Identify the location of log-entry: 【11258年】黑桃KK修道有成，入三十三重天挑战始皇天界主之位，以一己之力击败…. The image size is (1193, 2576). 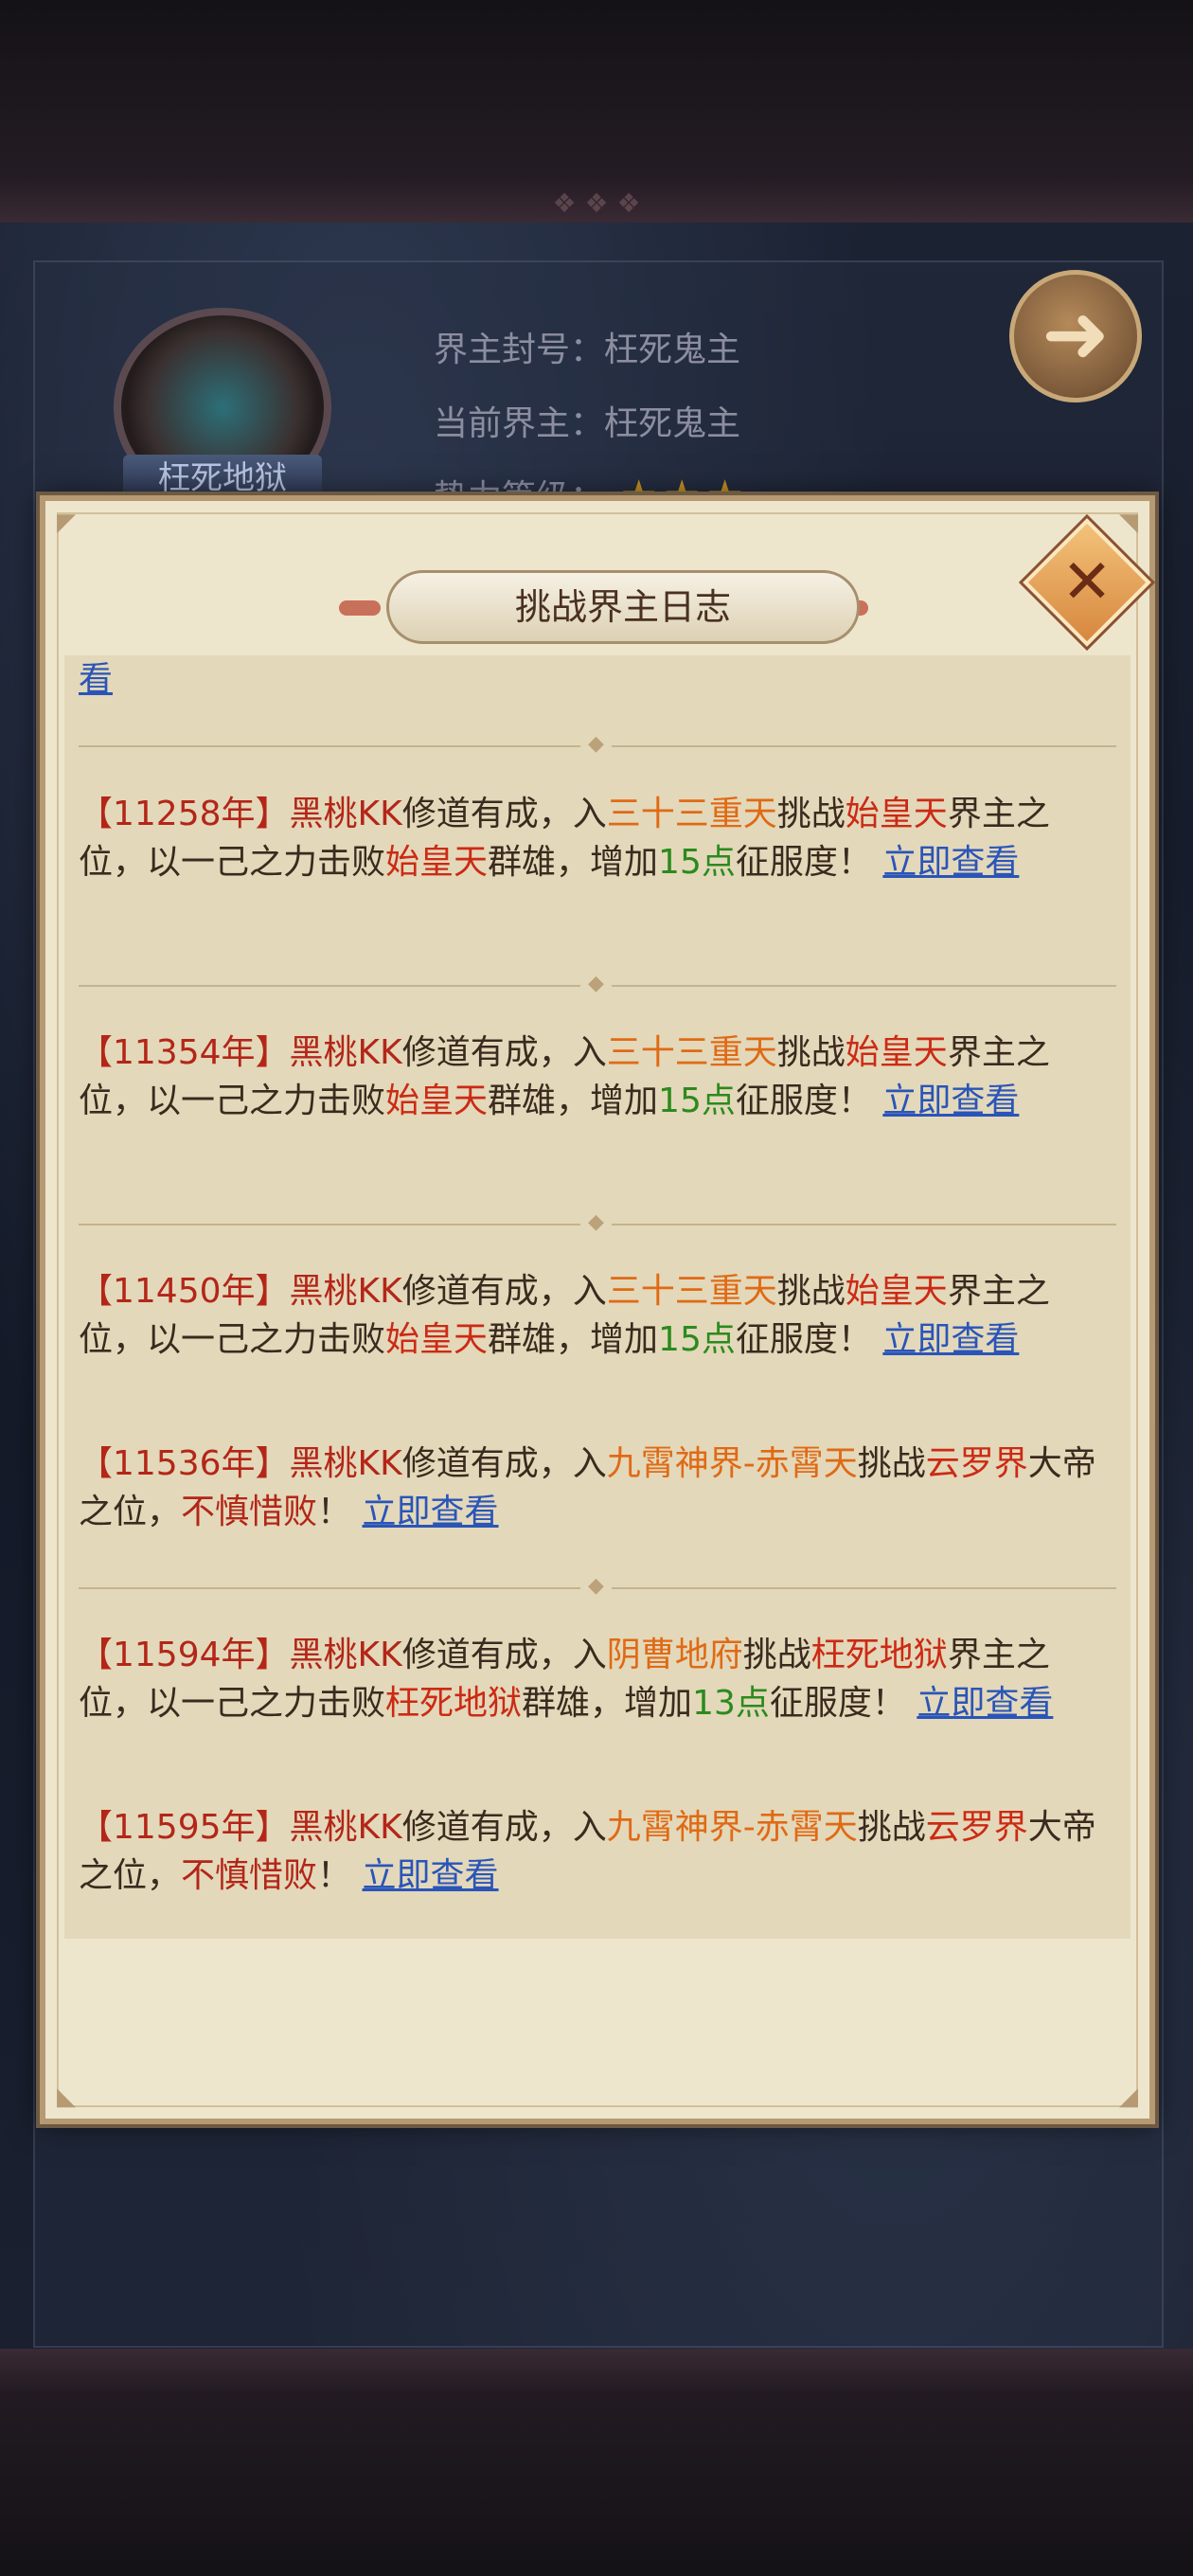
(597, 838).